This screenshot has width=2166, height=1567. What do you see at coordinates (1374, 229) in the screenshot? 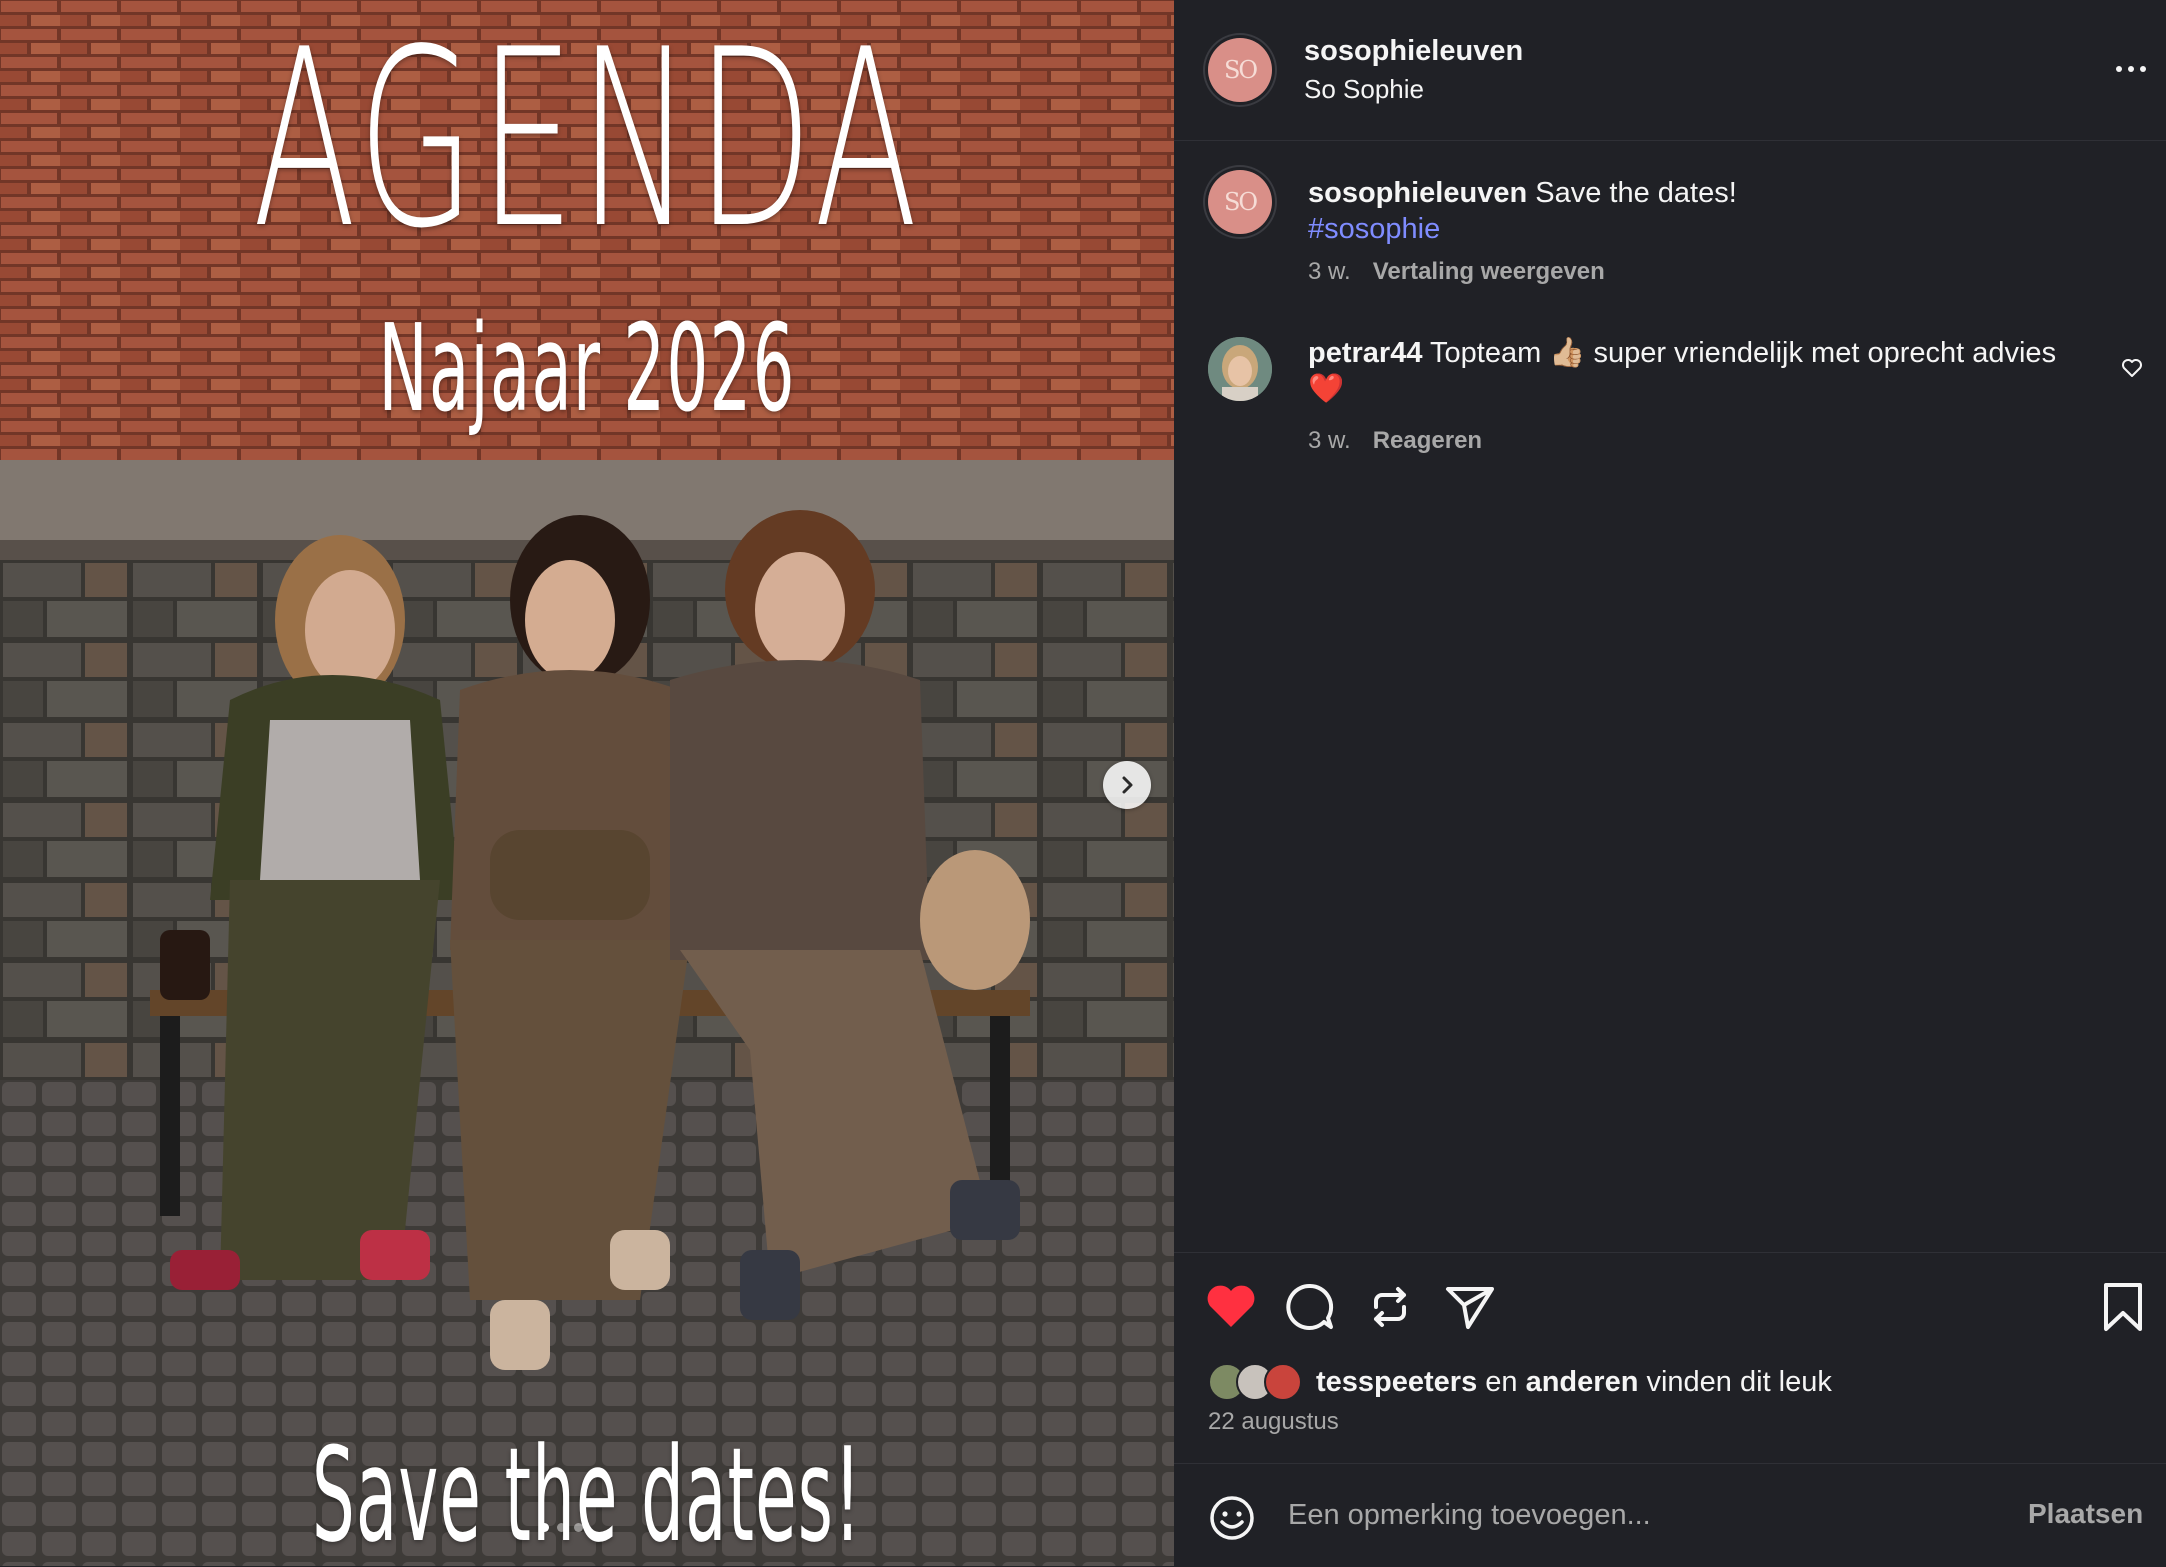
I see `hashtag-link: #sosophie` at bounding box center [1374, 229].